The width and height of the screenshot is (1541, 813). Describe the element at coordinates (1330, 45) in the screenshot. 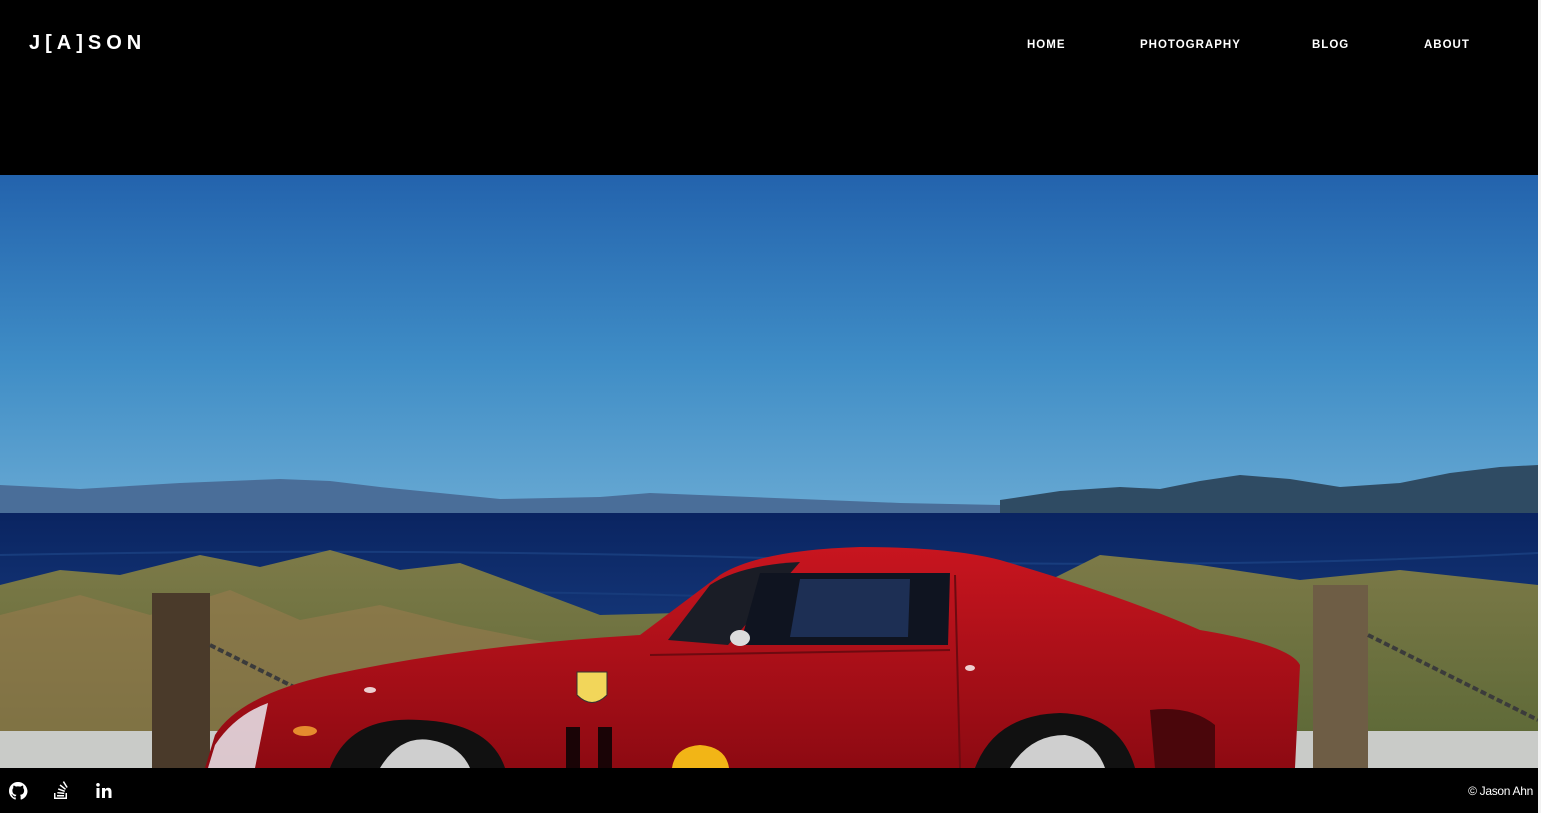

I see `nav-blog-link: BLOG` at that location.